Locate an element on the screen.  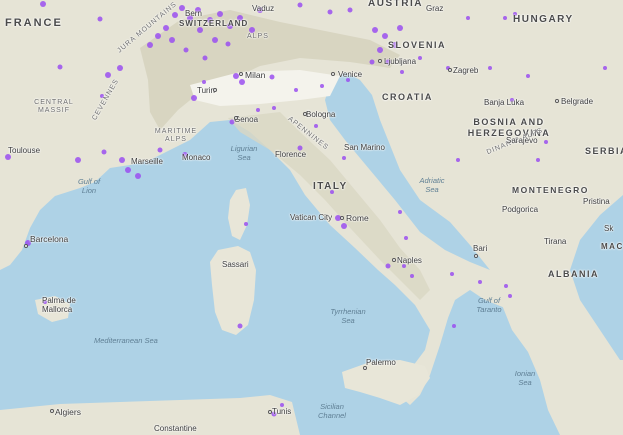
sea-label-mediterranean: Mediterranean Sea is located at coordinates (126, 340).